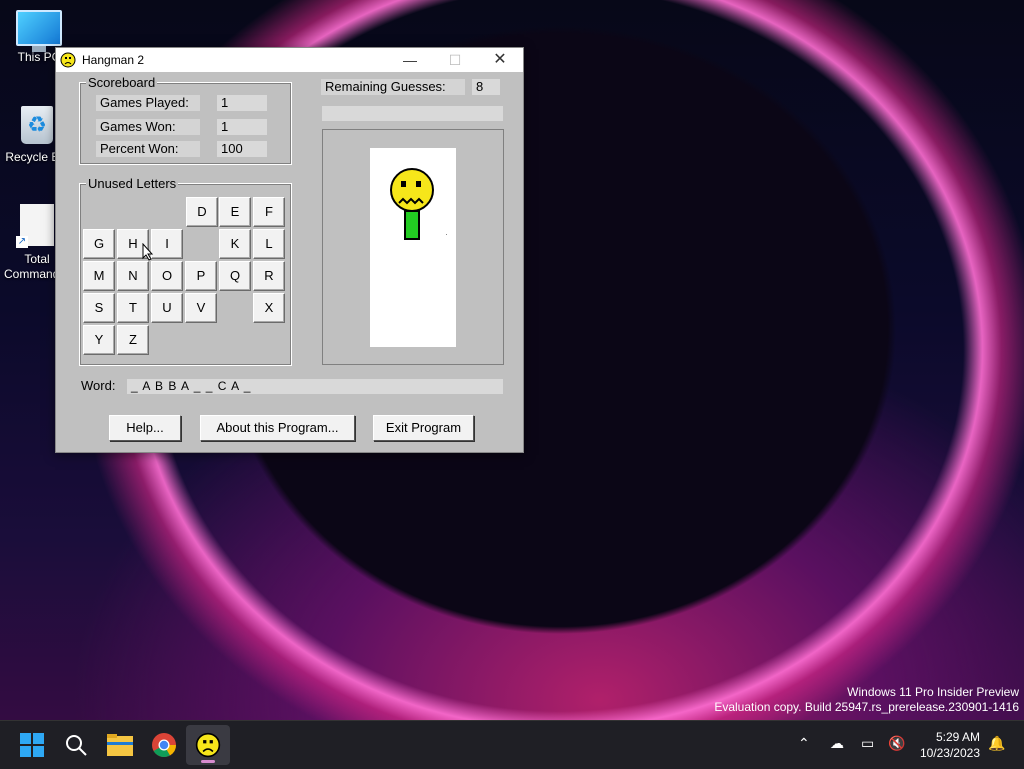  I want to click on search-icon, so click(76, 745).